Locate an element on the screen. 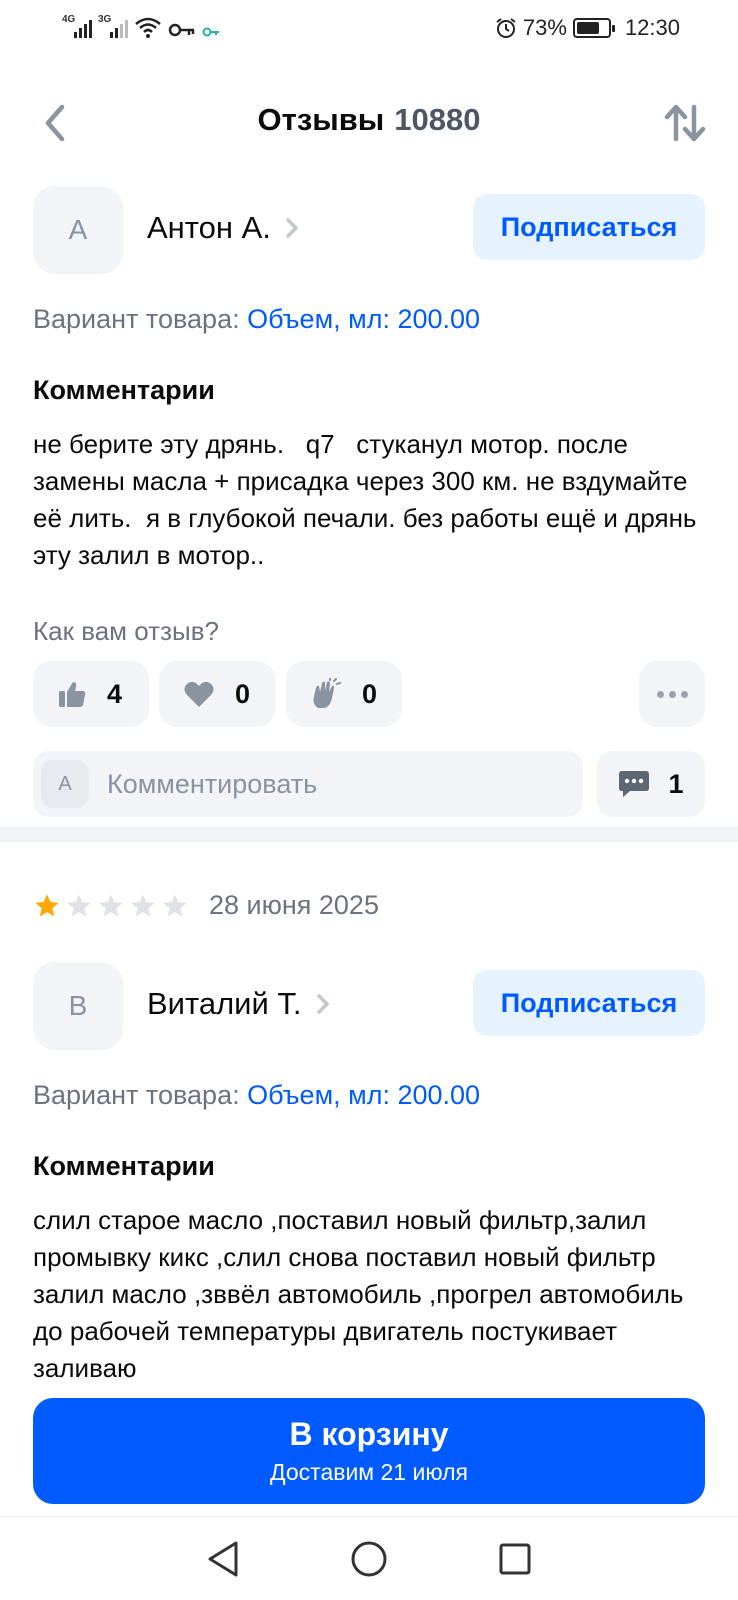  cart-label: В корзину is located at coordinates (369, 1434).